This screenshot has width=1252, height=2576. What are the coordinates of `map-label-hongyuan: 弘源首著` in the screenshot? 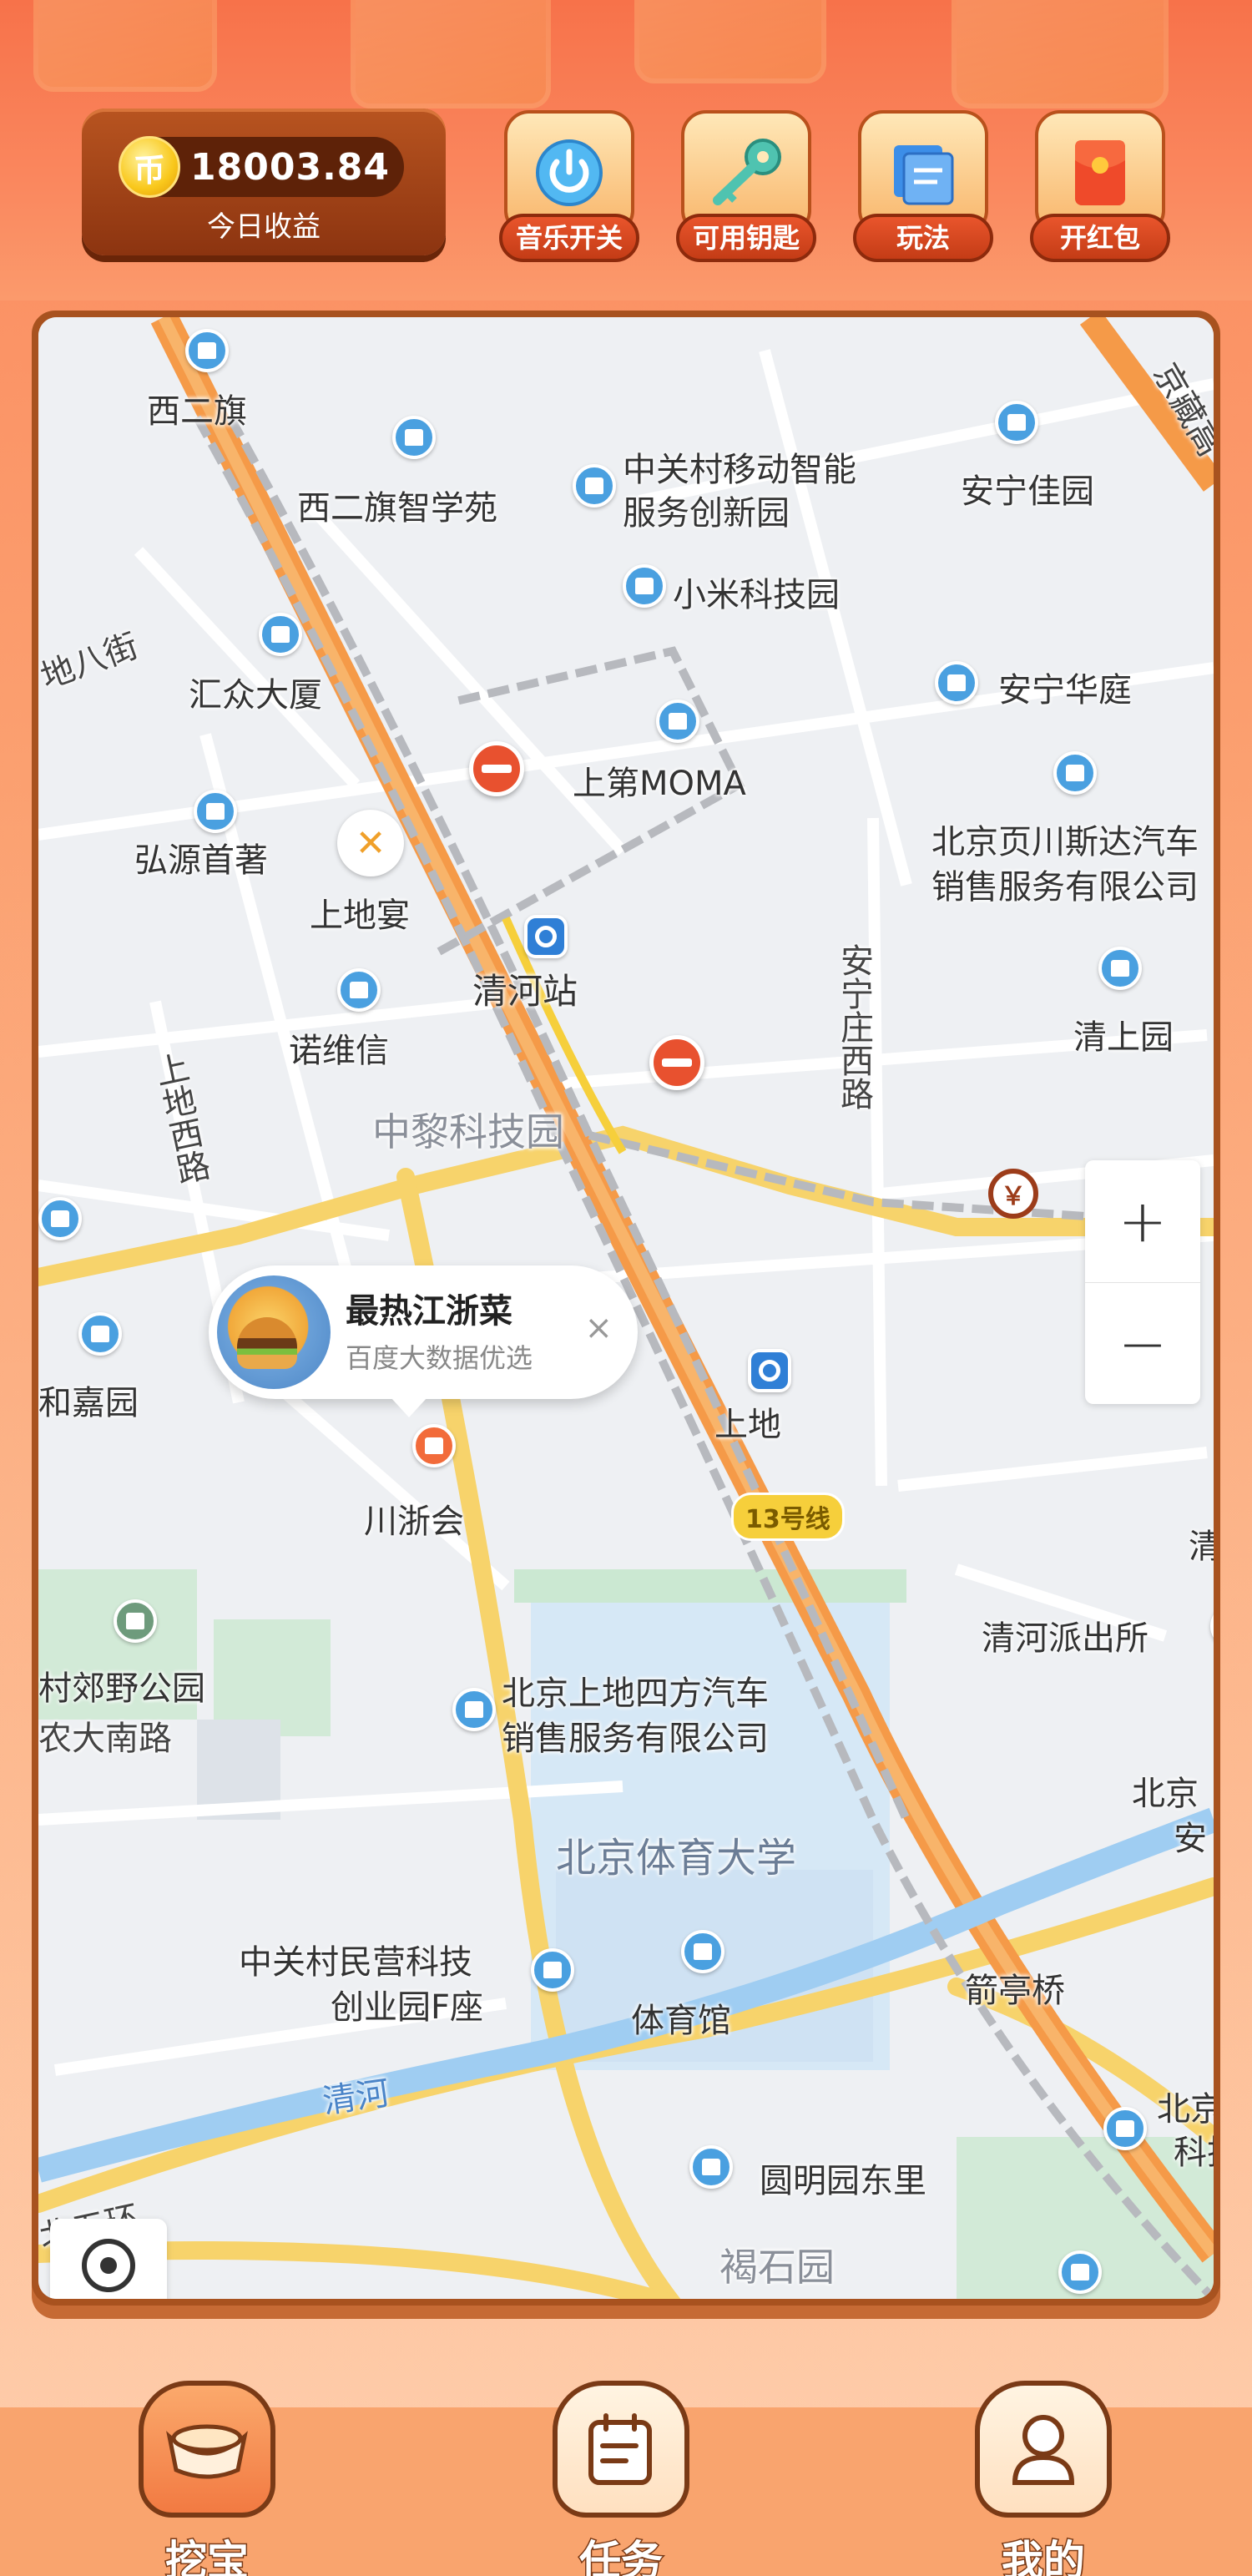 It's located at (201, 861).